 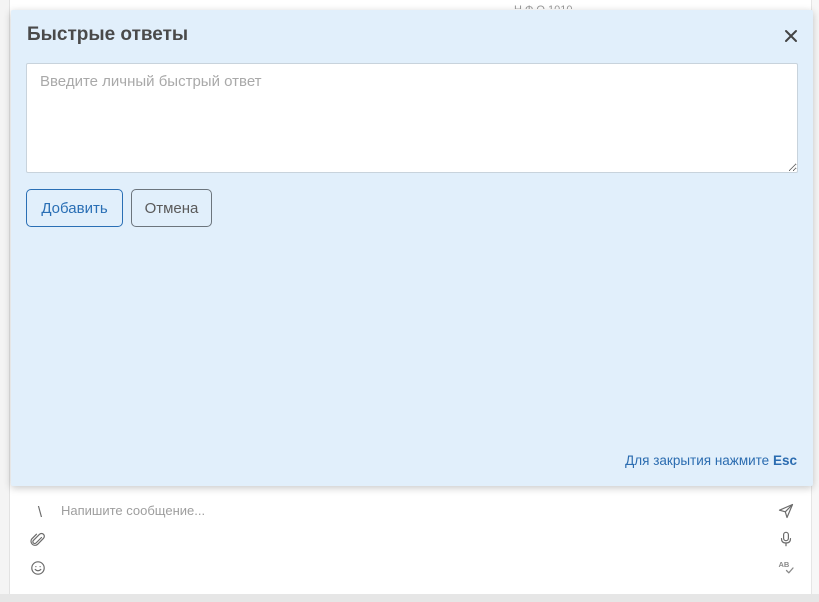 What do you see at coordinates (786, 511) in the screenshot?
I see `send-icon` at bounding box center [786, 511].